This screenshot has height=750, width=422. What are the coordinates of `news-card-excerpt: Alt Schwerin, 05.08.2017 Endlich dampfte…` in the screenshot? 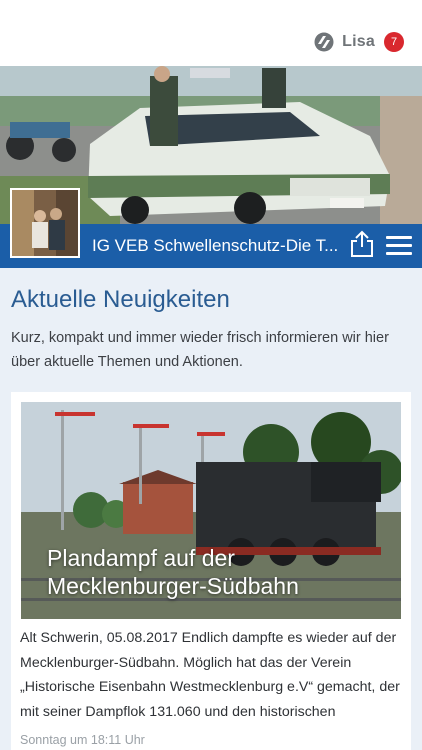 It's located at (210, 675).